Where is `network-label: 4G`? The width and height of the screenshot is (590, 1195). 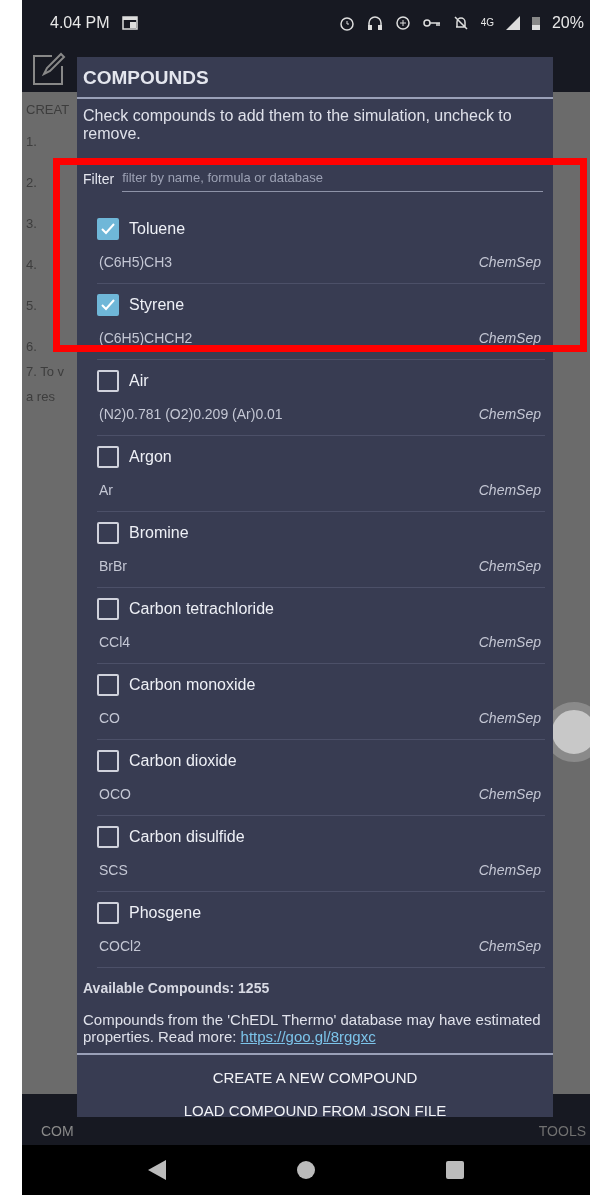 network-label: 4G is located at coordinates (487, 22).